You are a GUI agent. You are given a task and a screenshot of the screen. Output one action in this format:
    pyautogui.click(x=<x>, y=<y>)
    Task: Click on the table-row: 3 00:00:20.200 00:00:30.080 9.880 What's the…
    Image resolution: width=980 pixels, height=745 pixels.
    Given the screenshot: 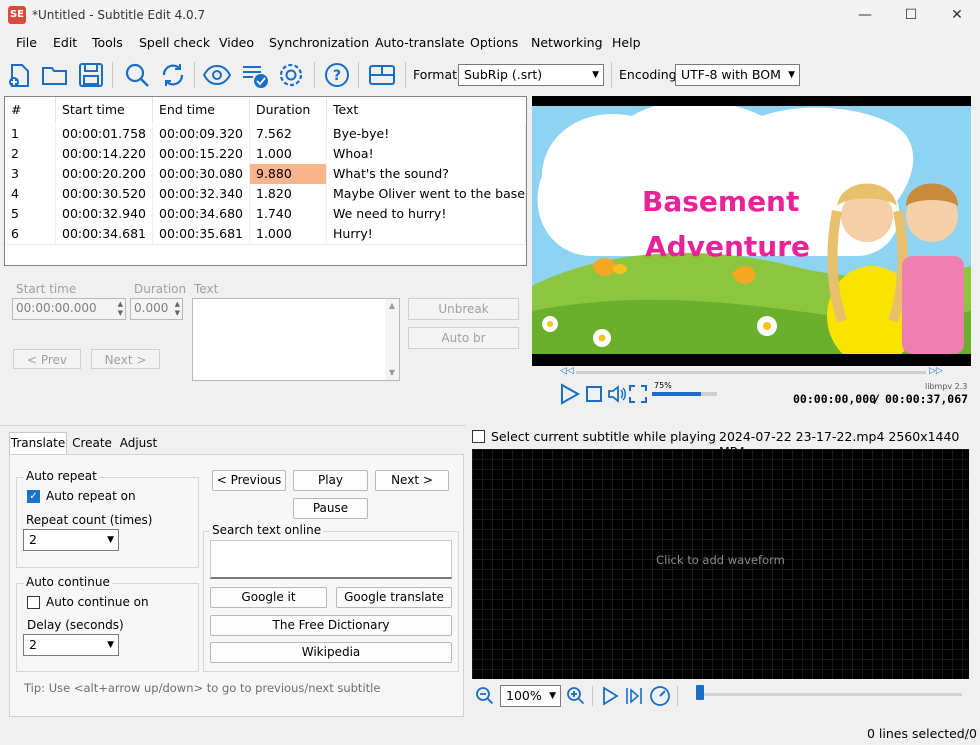 What is the action you would take?
    pyautogui.click(x=265, y=174)
    